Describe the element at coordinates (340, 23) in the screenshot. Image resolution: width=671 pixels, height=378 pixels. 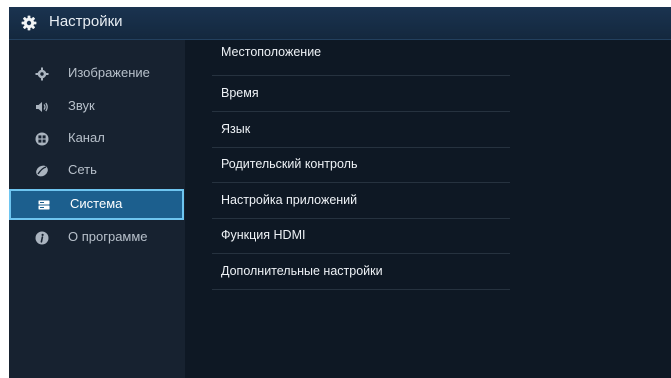
I see `header-bar: Настройки` at that location.